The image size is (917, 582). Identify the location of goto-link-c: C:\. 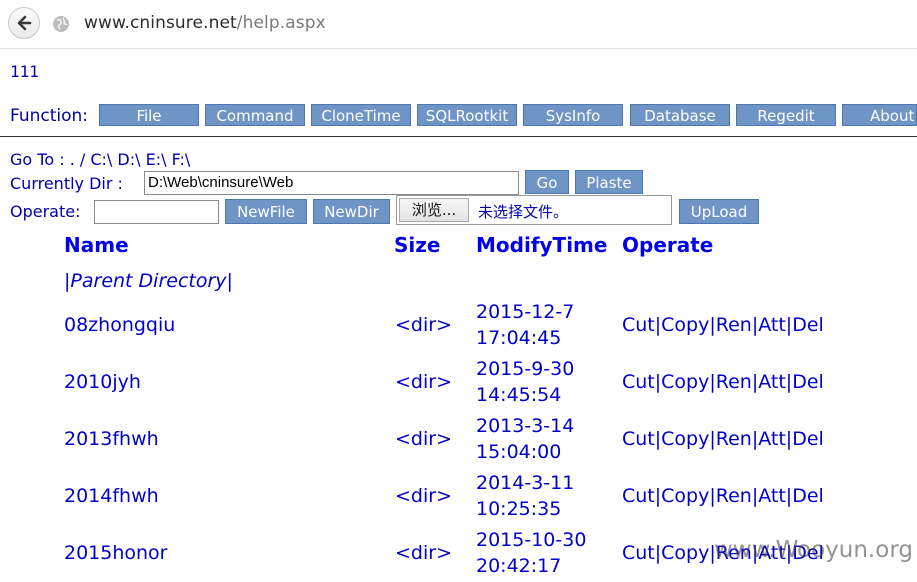
(101, 159).